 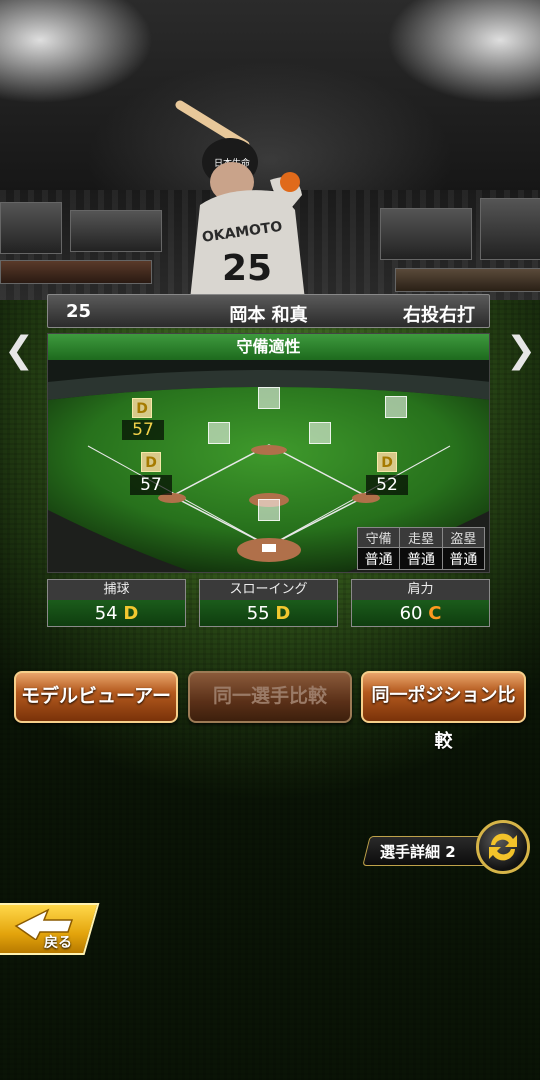 What do you see at coordinates (50, 929) in the screenshot?
I see `back-button: 戻る` at bounding box center [50, 929].